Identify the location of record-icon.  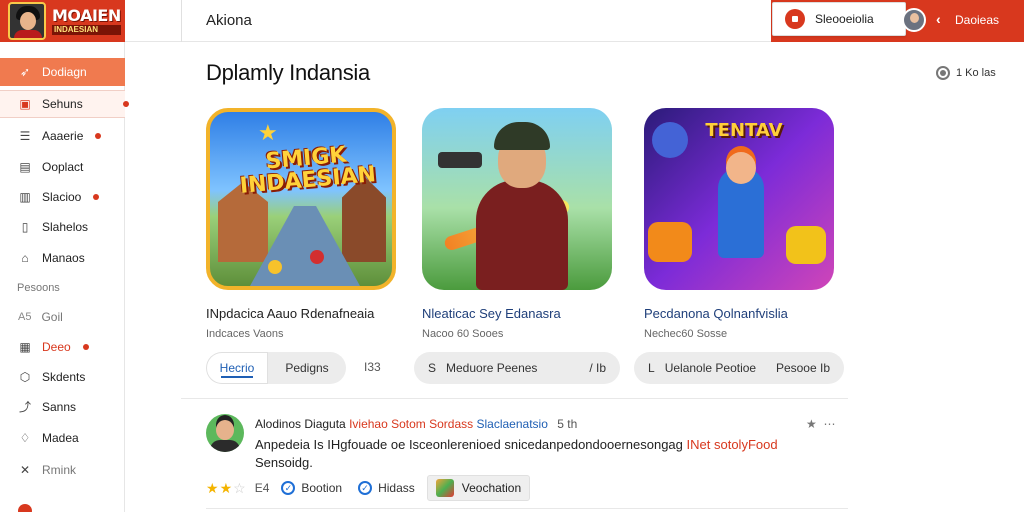
(795, 19).